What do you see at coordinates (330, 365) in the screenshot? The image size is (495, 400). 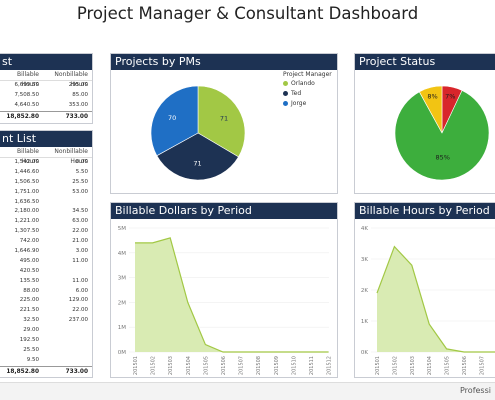 I see `x-tick-label: 201512` at bounding box center [330, 365].